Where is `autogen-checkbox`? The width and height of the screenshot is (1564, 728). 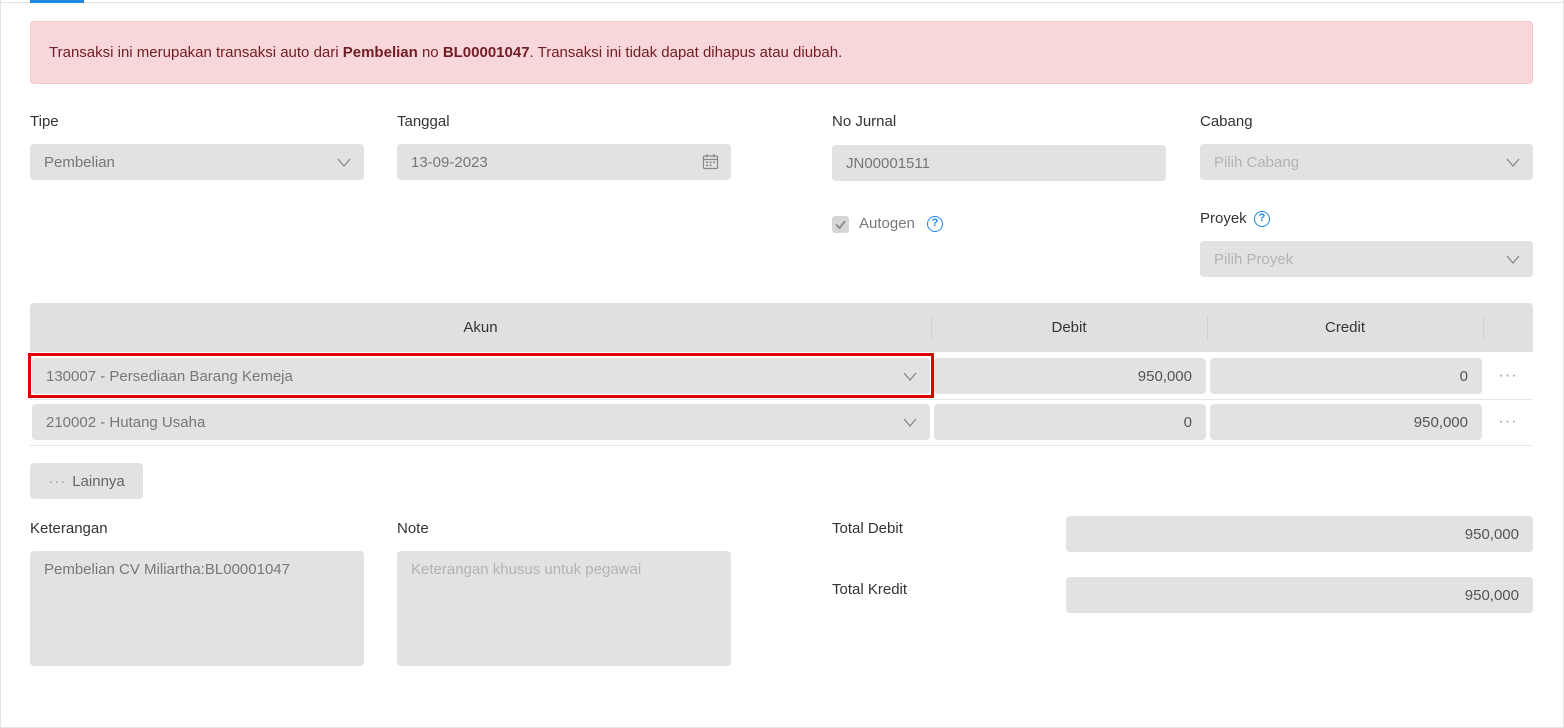 autogen-checkbox is located at coordinates (840, 224).